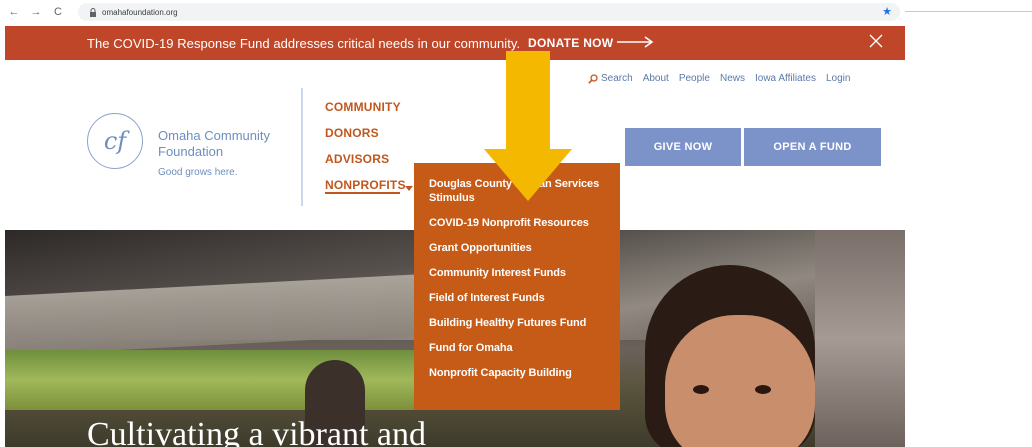 This screenshot has width=1032, height=447. Describe the element at coordinates (524, 348) in the screenshot. I see `dropdown-item-fund-for-omaha: Fund for Omaha` at that location.